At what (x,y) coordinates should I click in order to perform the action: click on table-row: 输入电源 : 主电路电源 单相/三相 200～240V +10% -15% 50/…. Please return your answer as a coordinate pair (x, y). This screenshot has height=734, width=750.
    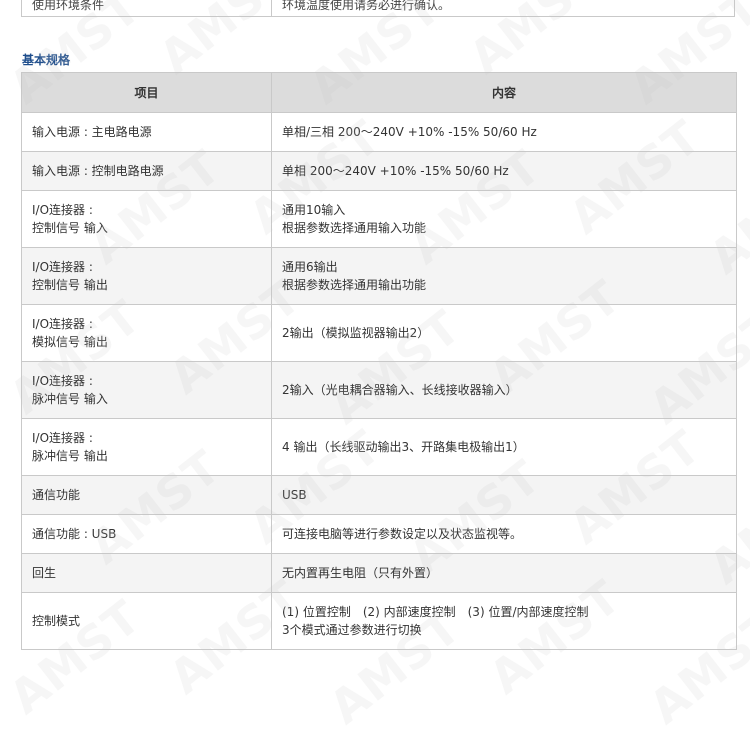
    Looking at the image, I should click on (379, 132).